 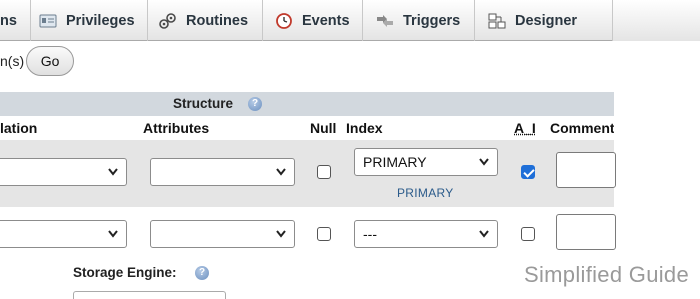 I want to click on tab-bar-filler, so click(x=656, y=20).